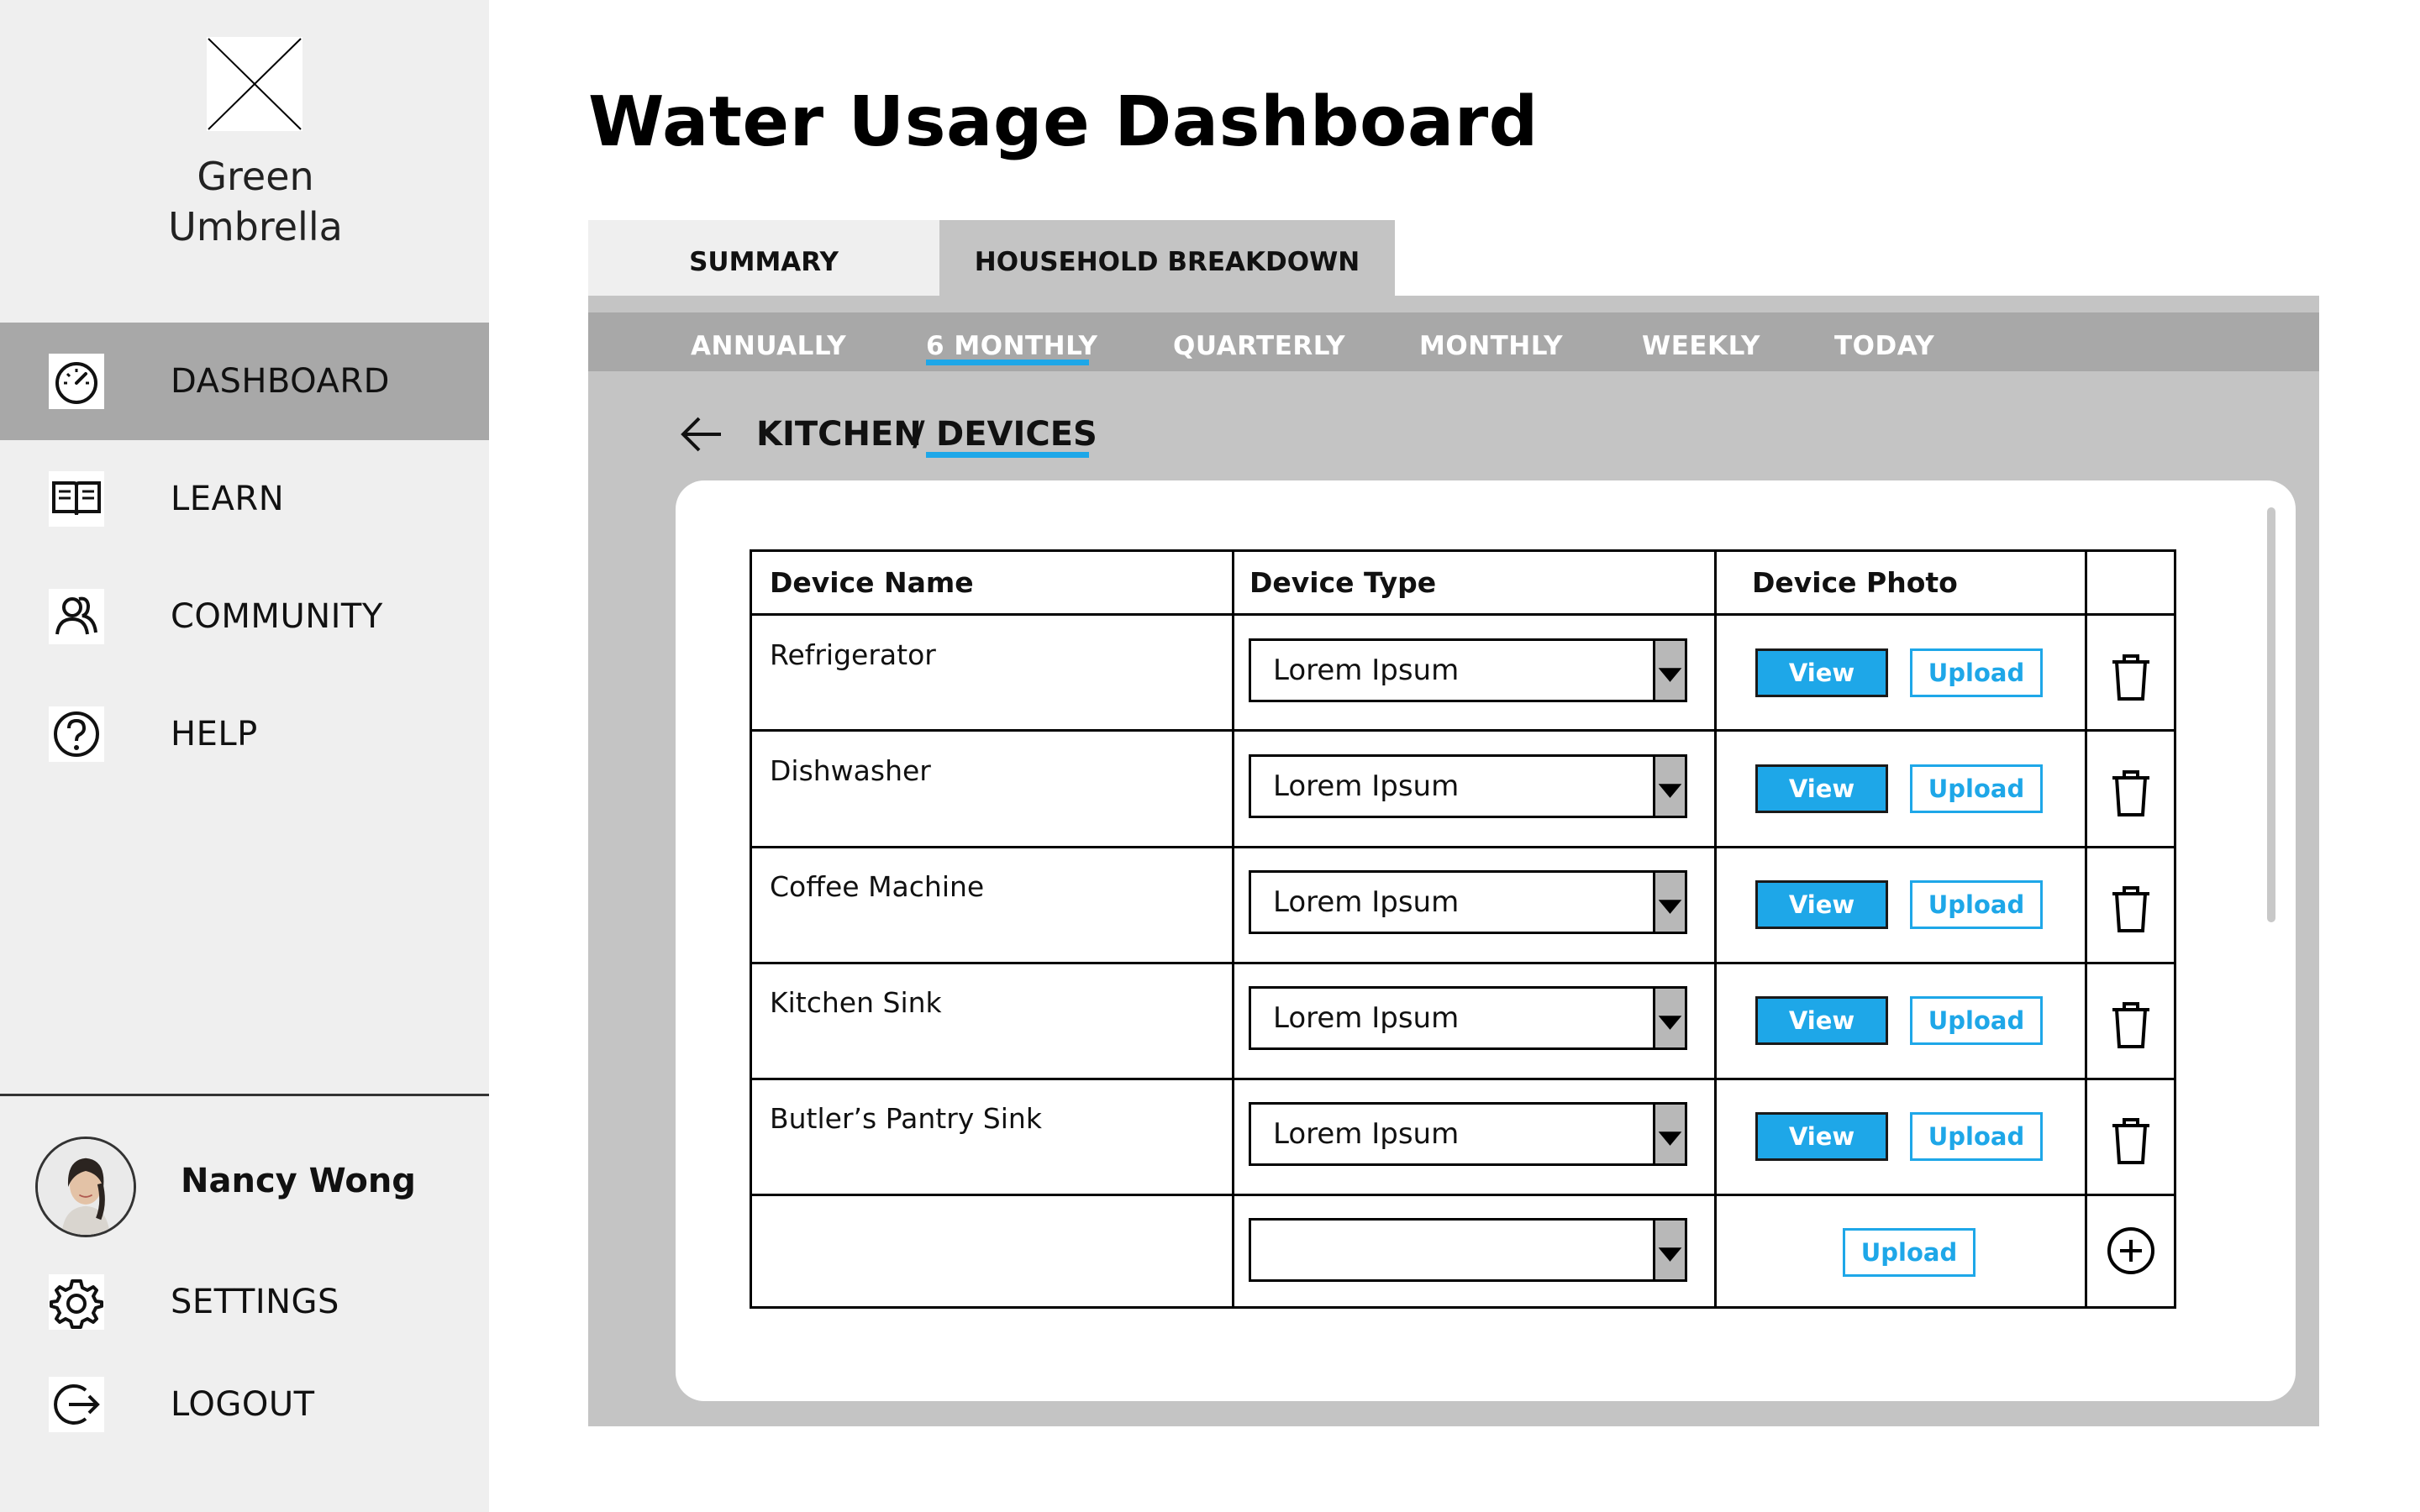 The height and width of the screenshot is (1512, 2420). I want to click on device-name: Refrigerator, so click(853, 654).